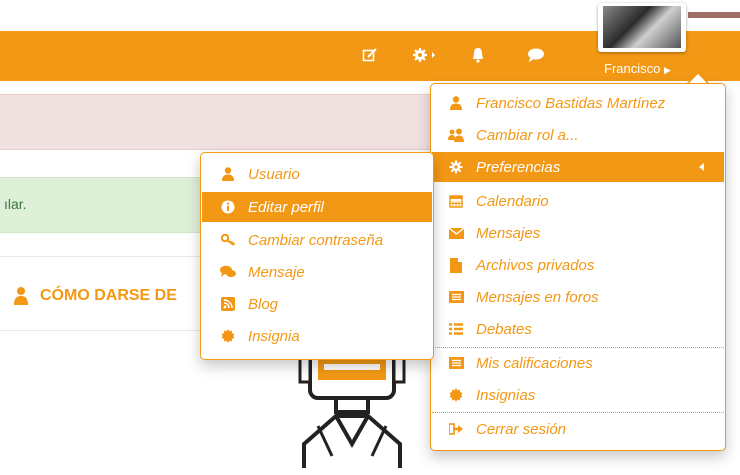 The width and height of the screenshot is (740, 475). Describe the element at coordinates (228, 240) in the screenshot. I see `key-icon` at that location.